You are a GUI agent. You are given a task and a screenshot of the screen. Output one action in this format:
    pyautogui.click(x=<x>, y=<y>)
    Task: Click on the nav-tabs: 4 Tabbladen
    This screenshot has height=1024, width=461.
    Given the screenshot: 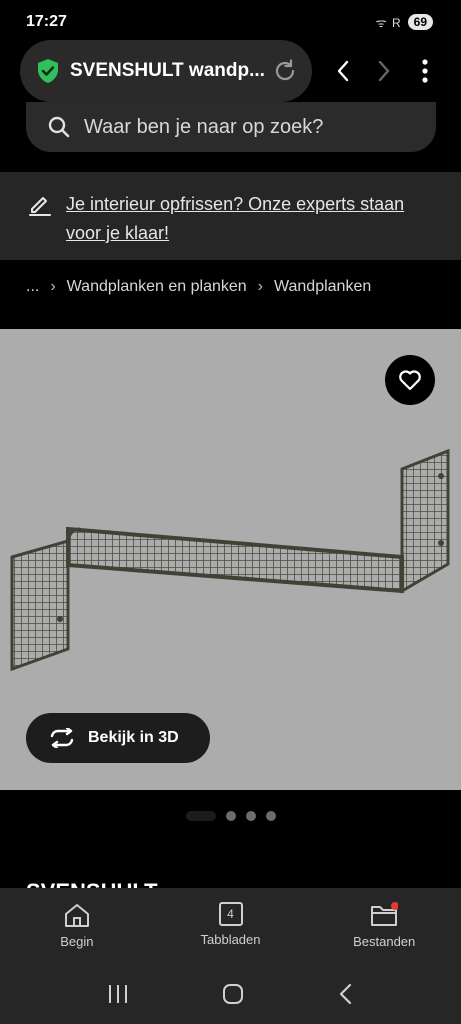 What is the action you would take?
    pyautogui.click(x=231, y=926)
    